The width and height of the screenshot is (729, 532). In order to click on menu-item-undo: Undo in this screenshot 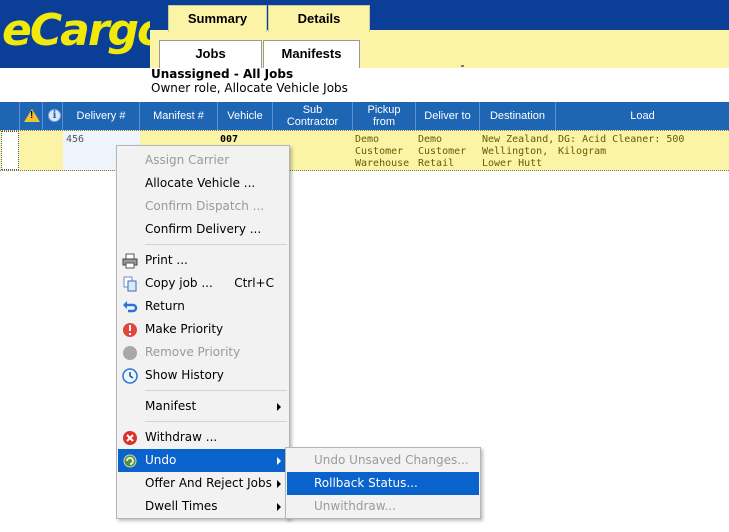, I will do `click(203, 460)`.